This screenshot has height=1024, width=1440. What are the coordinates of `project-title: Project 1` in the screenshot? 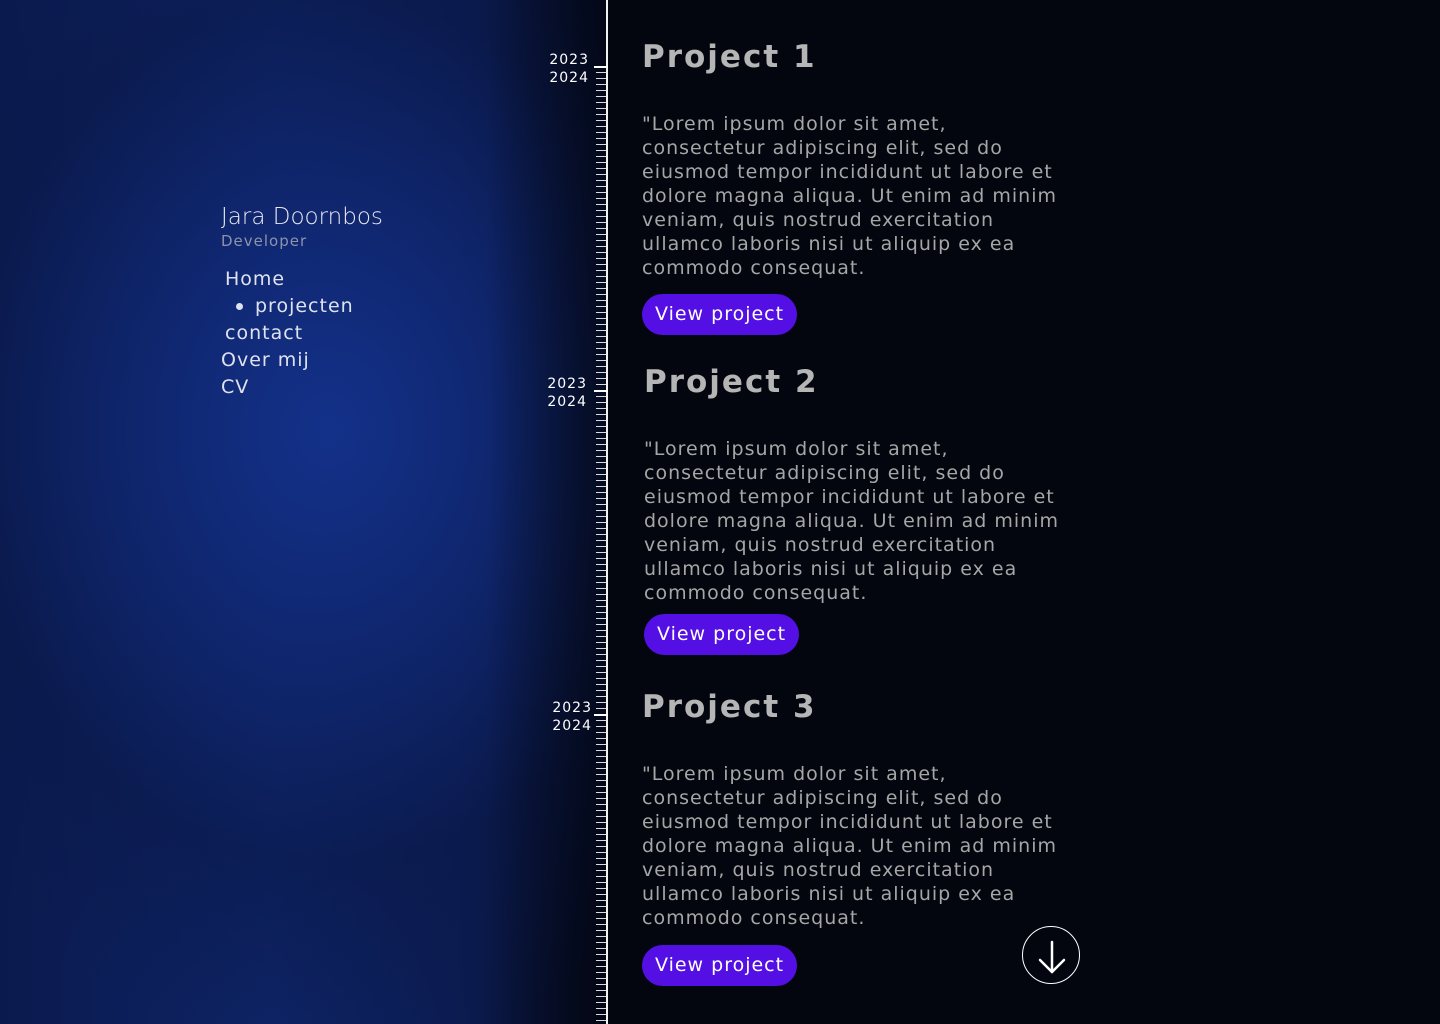 It's located at (729, 57).